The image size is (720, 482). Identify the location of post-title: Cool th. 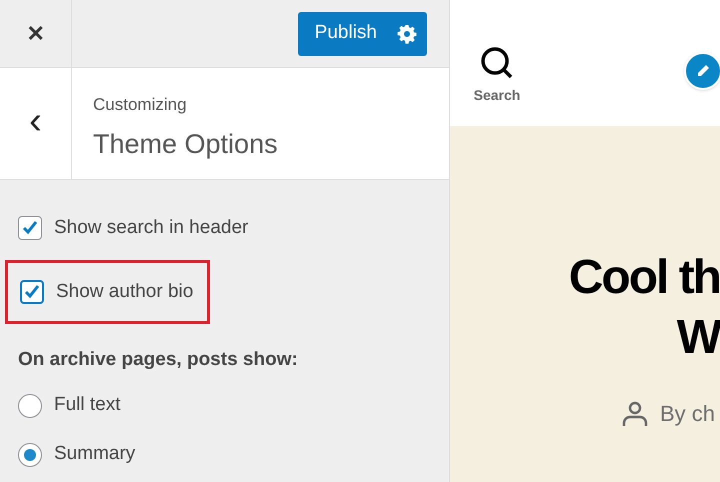
(644, 278).